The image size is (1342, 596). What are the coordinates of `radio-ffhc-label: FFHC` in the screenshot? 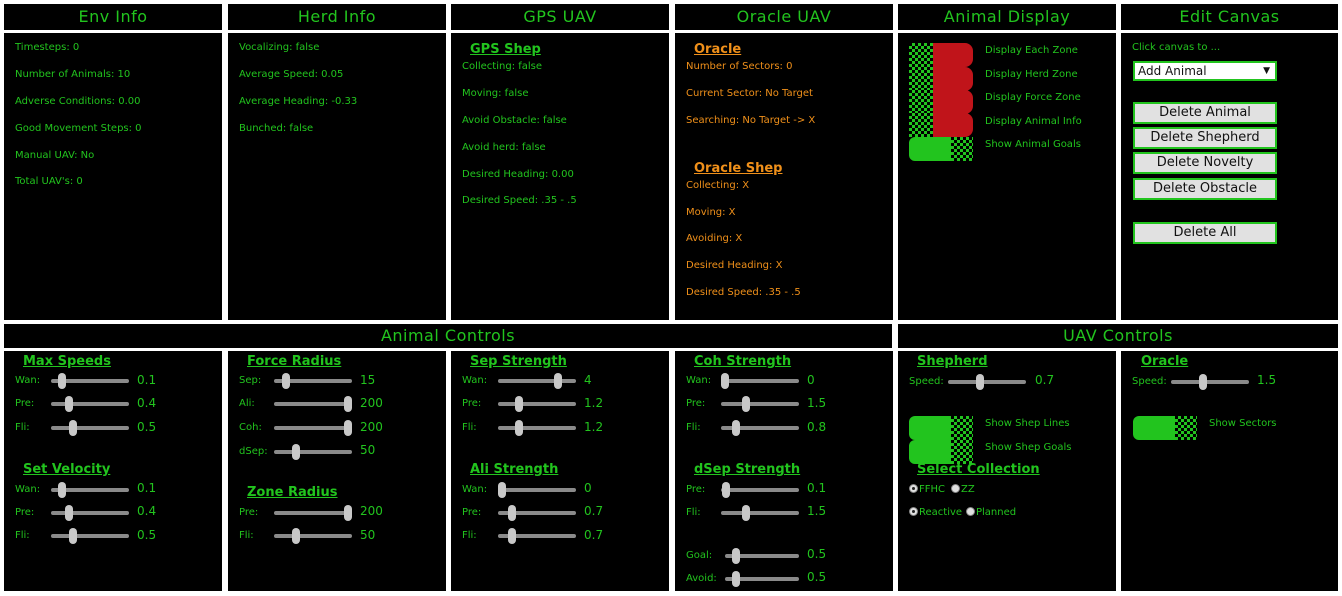 It's located at (932, 489).